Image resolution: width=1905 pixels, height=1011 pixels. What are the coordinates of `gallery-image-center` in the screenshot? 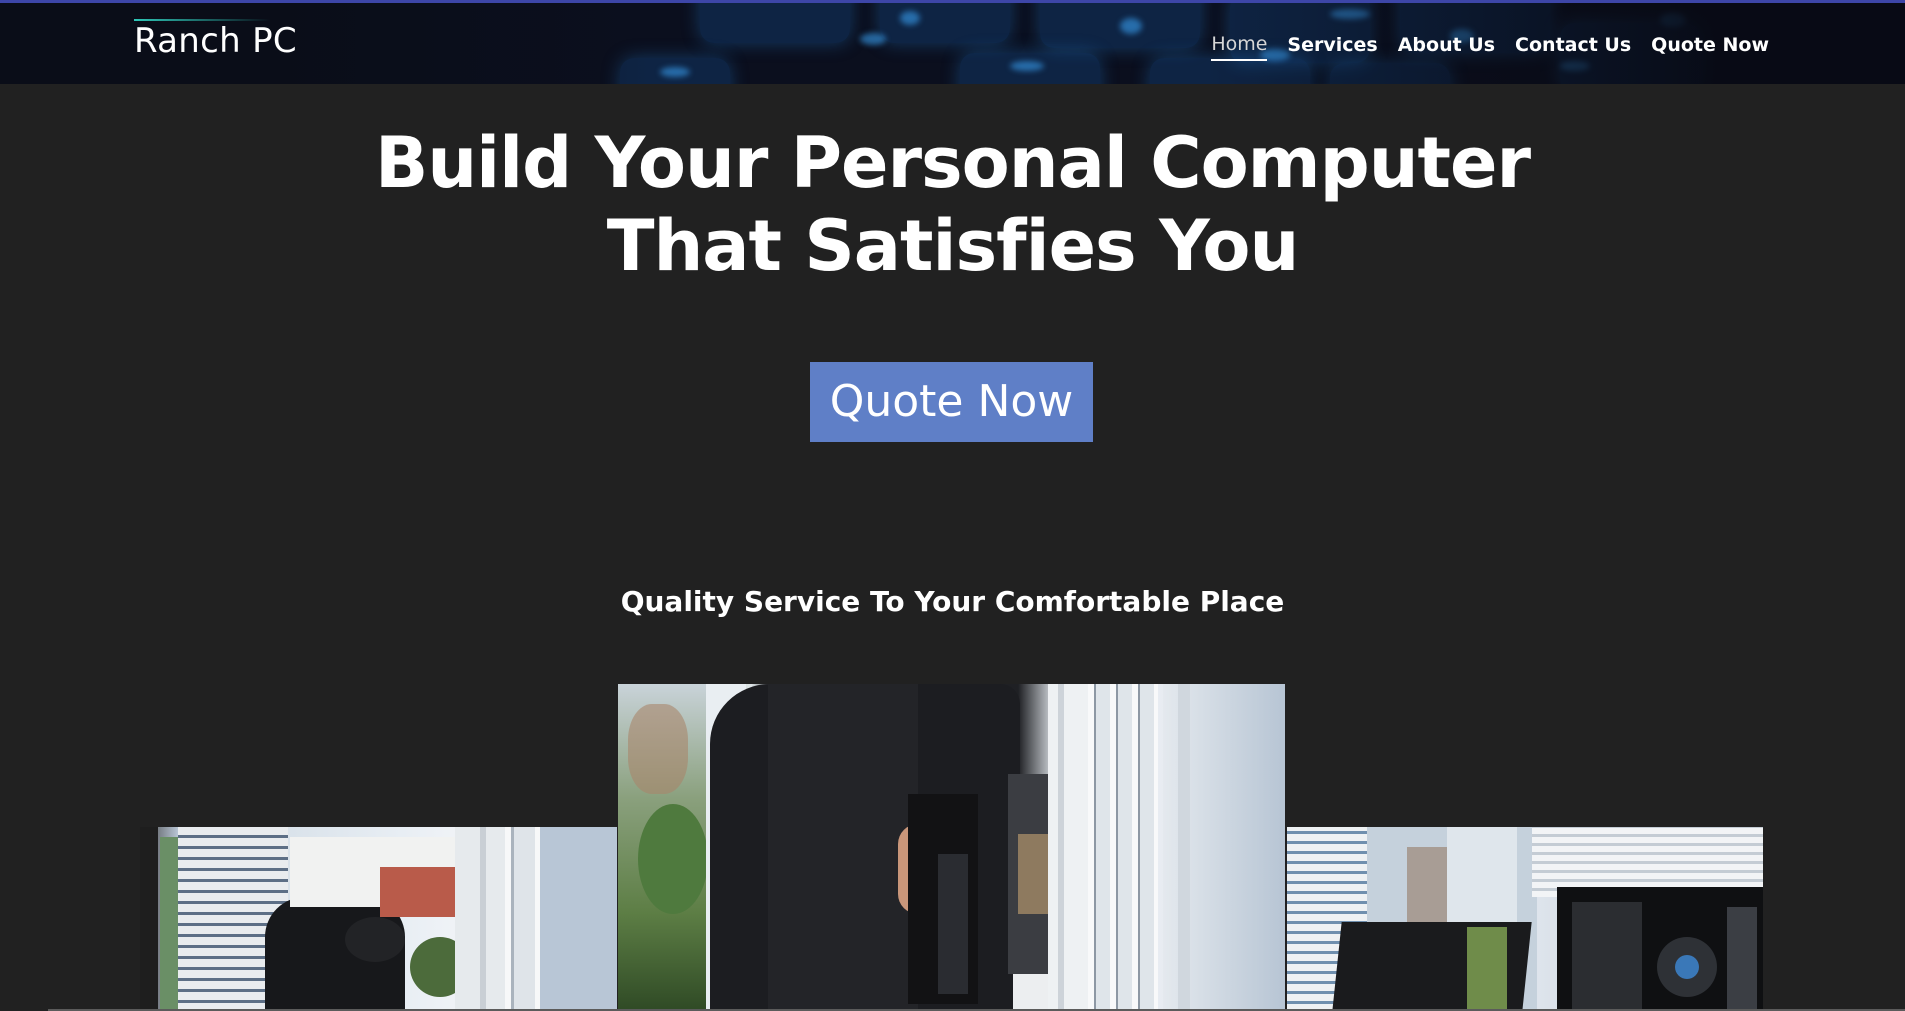 It's located at (951, 847).